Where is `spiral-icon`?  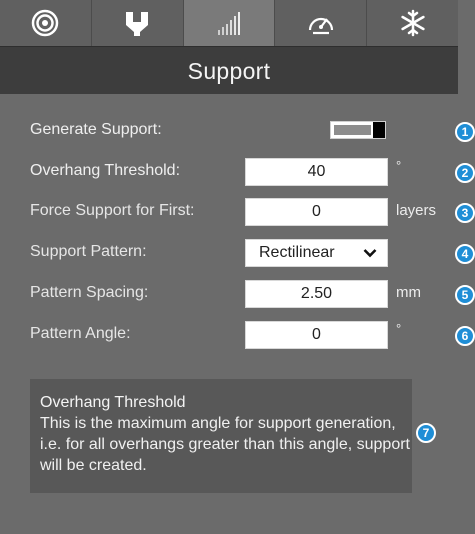
spiral-icon is located at coordinates (45, 23).